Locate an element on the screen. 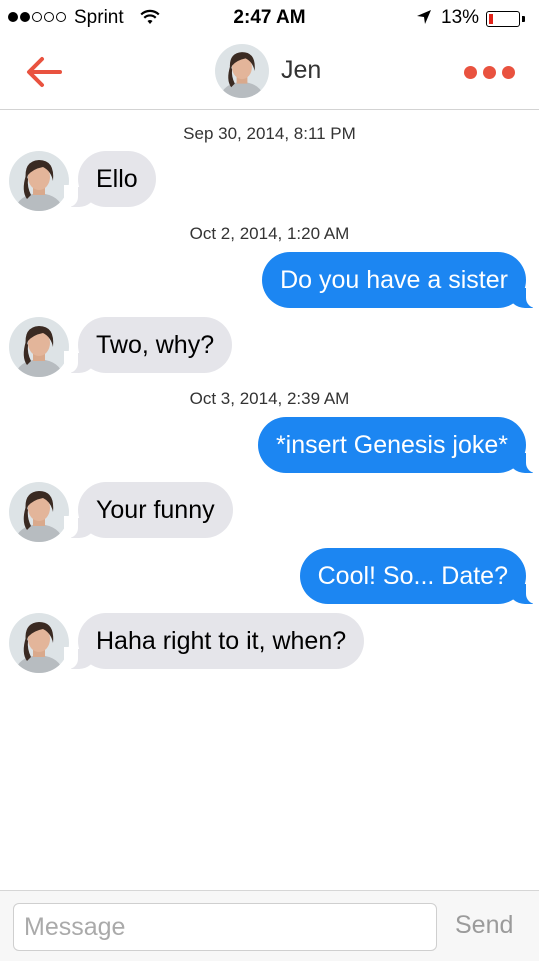  message-text: Haha right to it, when? is located at coordinates (221, 641).